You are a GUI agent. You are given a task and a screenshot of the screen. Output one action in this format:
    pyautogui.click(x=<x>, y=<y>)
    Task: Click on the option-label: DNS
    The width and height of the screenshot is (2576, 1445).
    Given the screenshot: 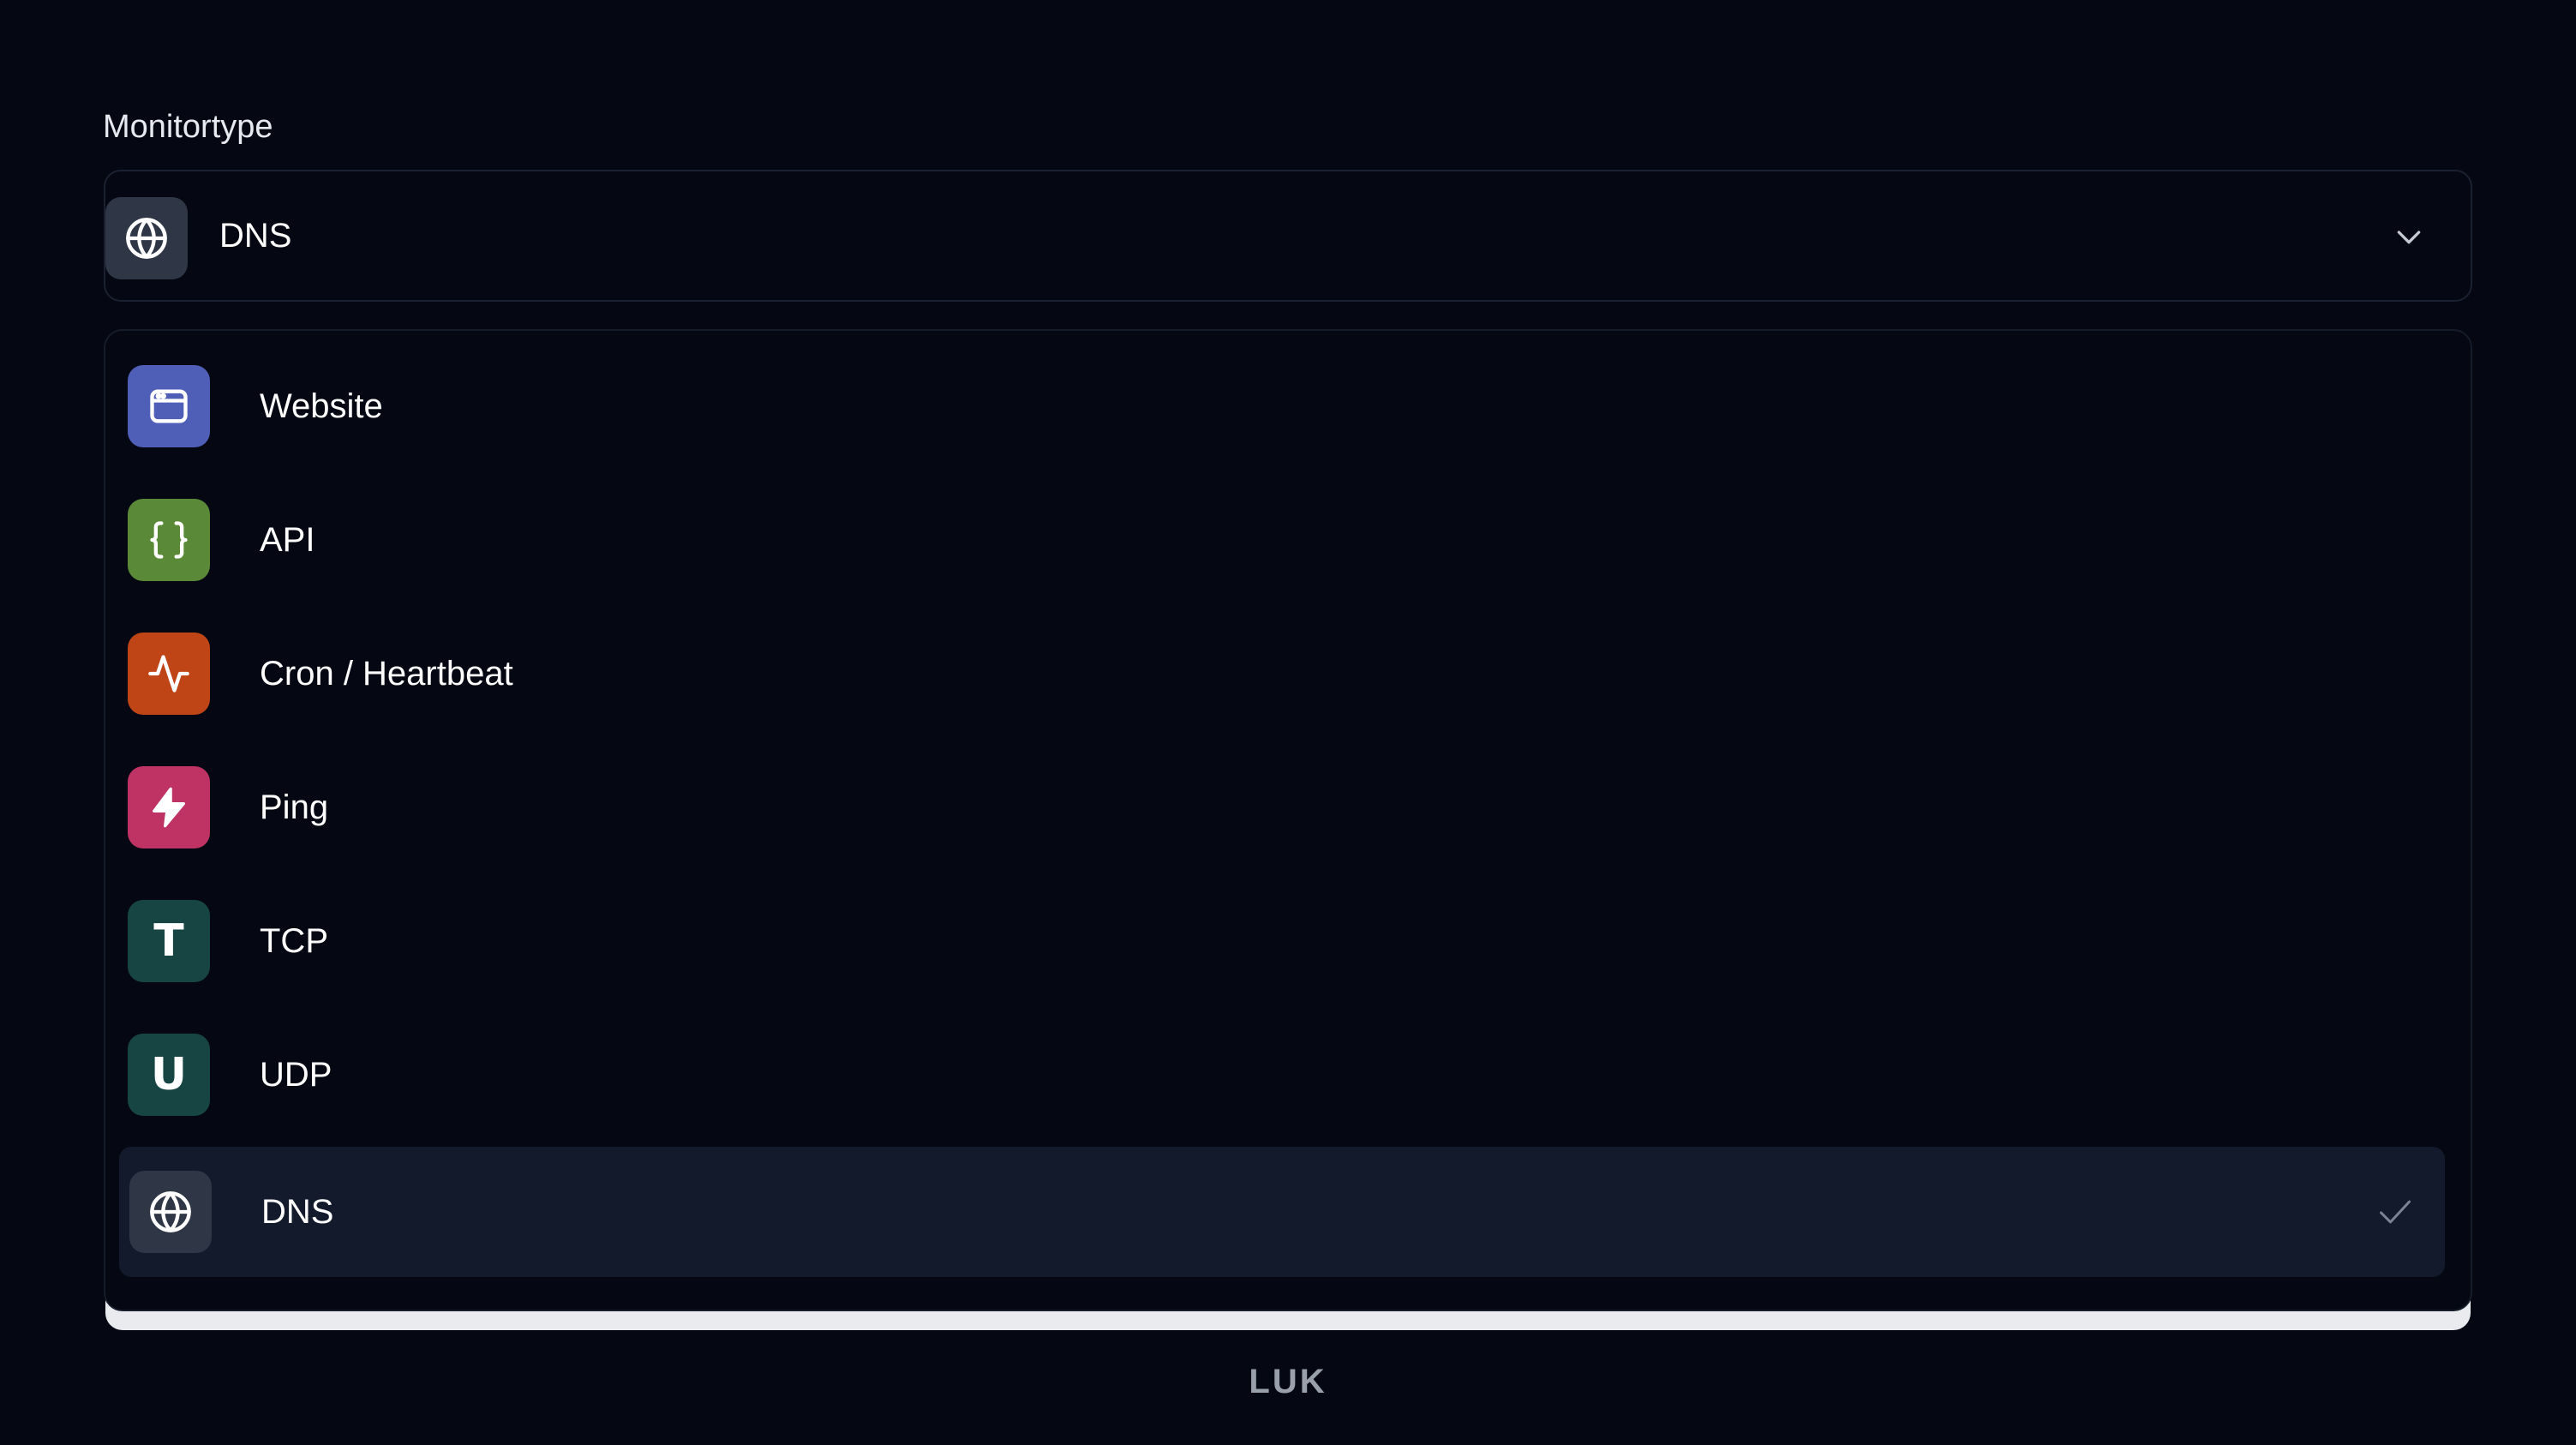 What is the action you would take?
    pyautogui.click(x=297, y=1212)
    